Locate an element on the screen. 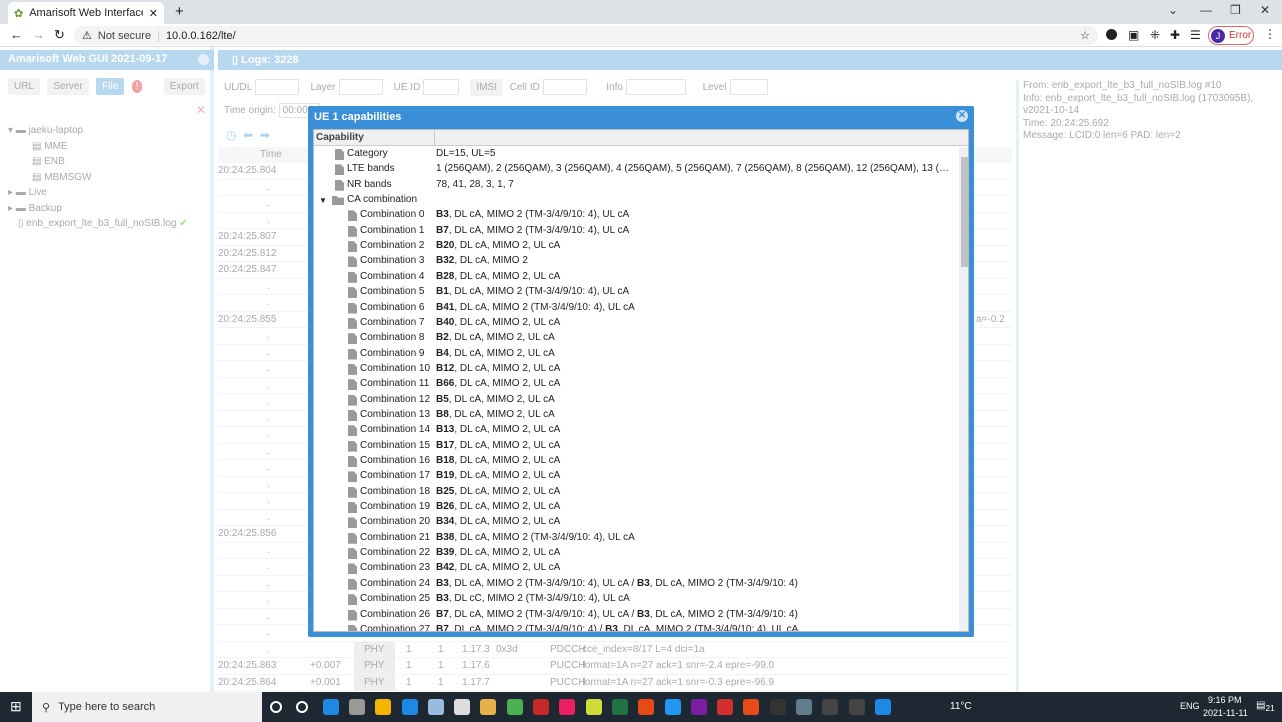 This screenshot has width=1282, height=722. cortana-icon is located at coordinates (276, 707).